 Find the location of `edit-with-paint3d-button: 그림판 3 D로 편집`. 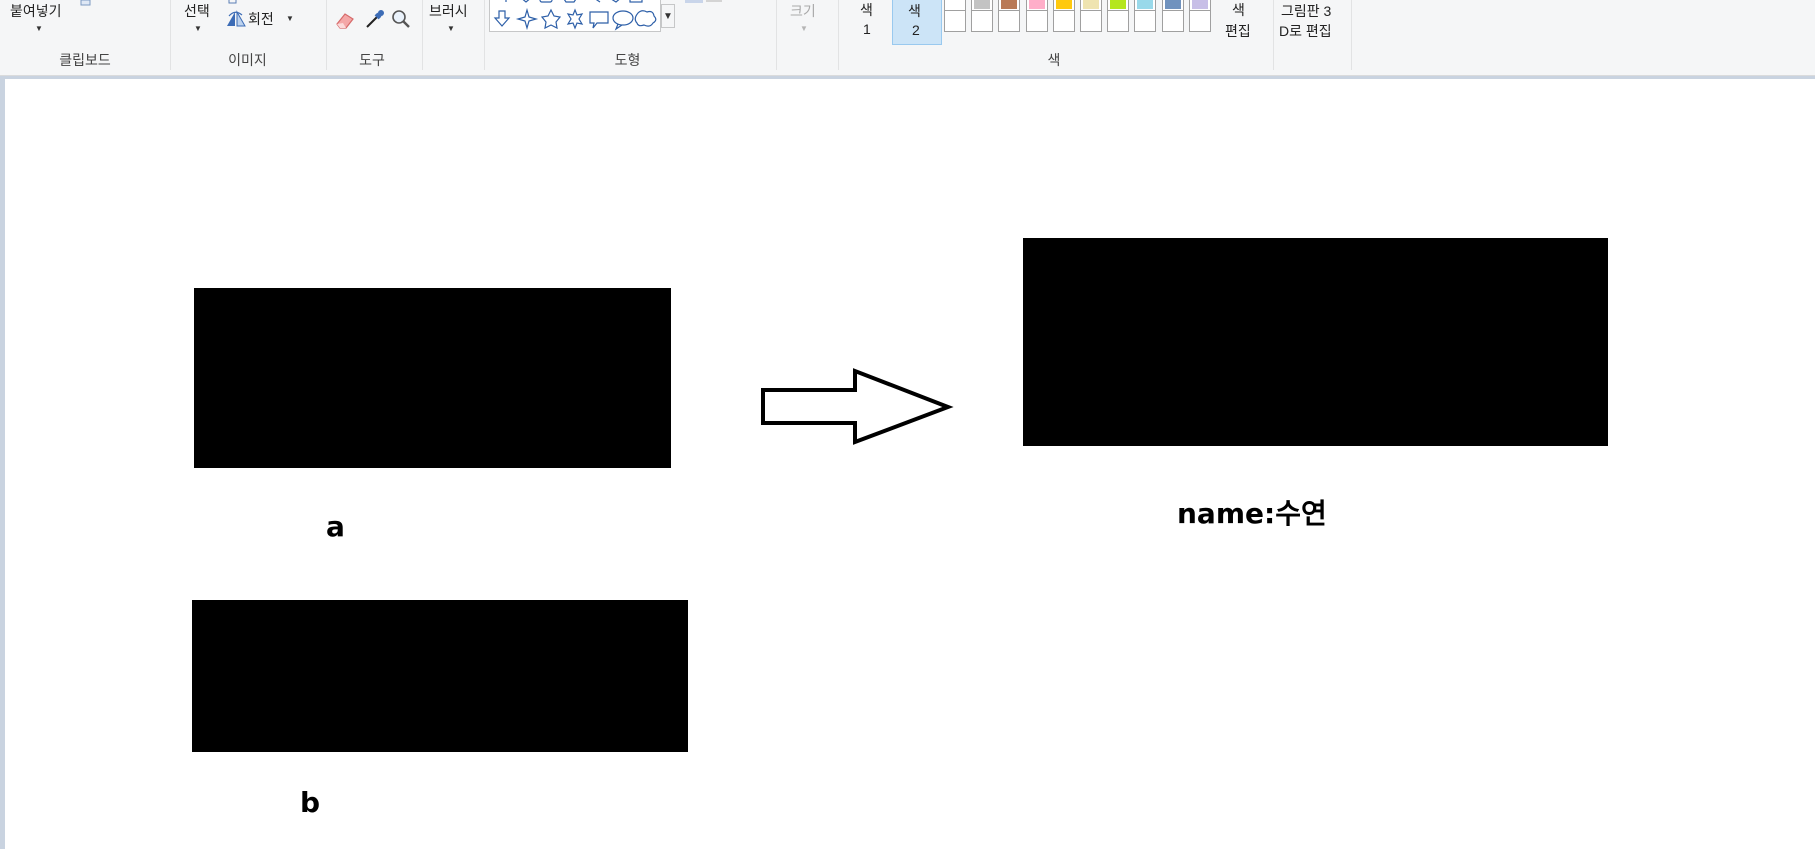

edit-with-paint3d-button: 그림판 3 D로 편집 is located at coordinates (1314, 22).